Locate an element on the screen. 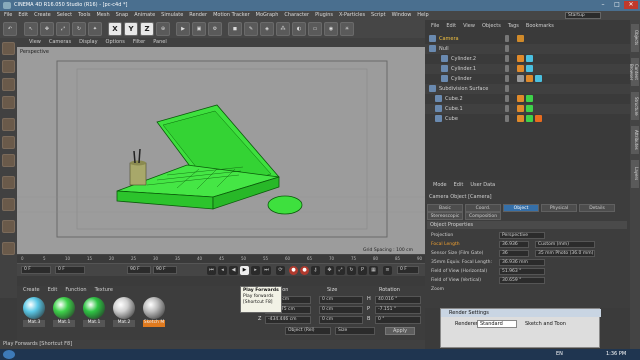  goto-end-icon: ⏭ is located at coordinates (266, 270).